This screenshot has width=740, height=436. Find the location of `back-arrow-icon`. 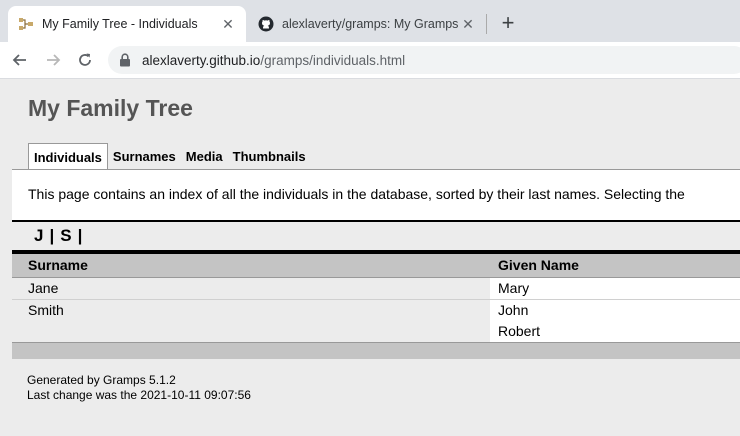

back-arrow-icon is located at coordinates (20, 60).